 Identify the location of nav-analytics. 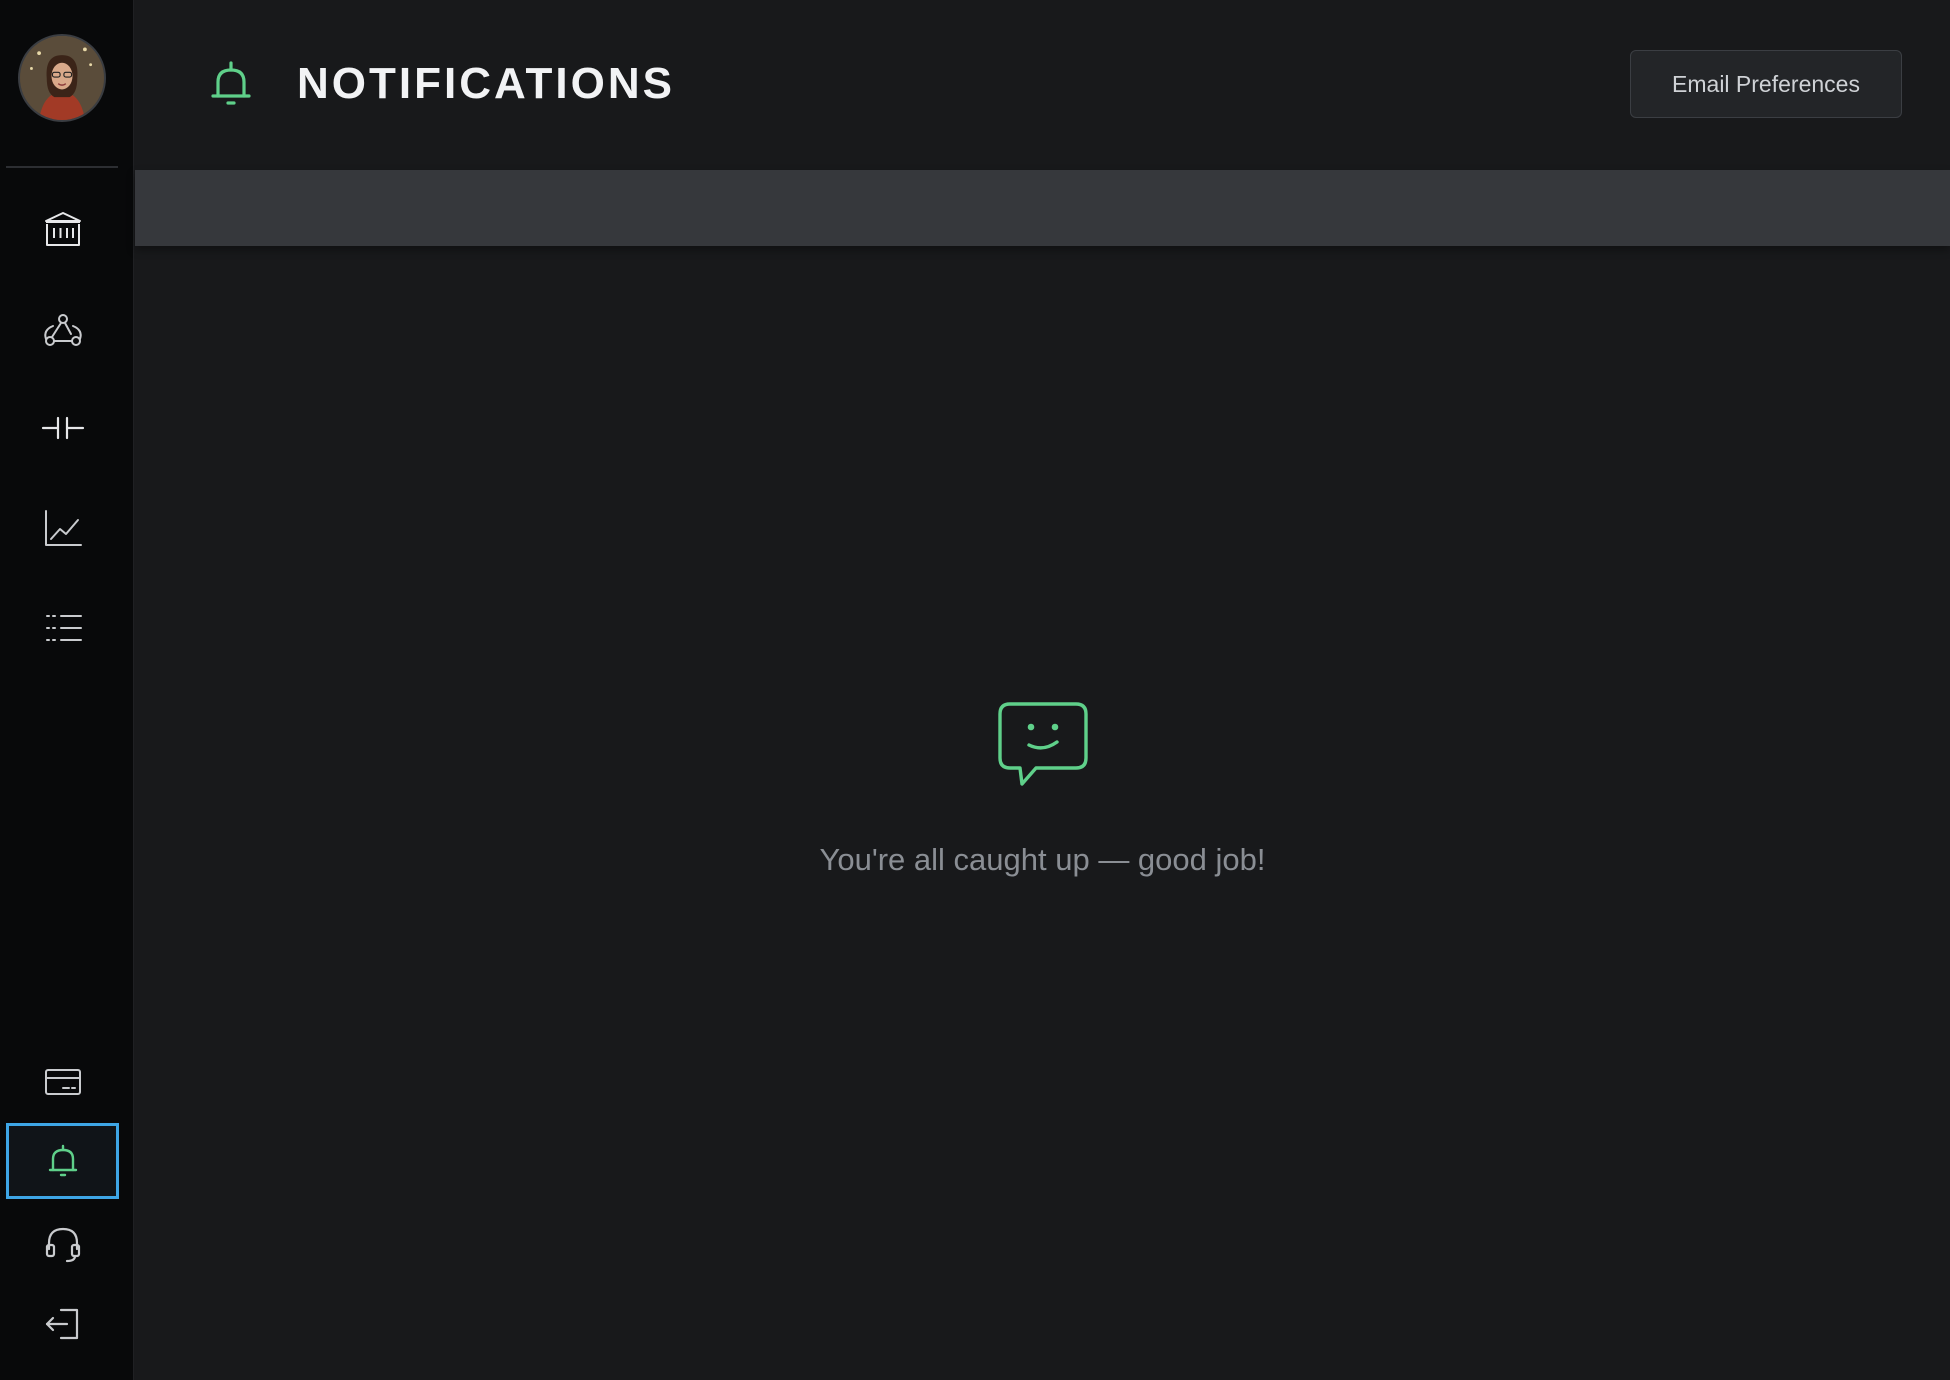
(62, 528).